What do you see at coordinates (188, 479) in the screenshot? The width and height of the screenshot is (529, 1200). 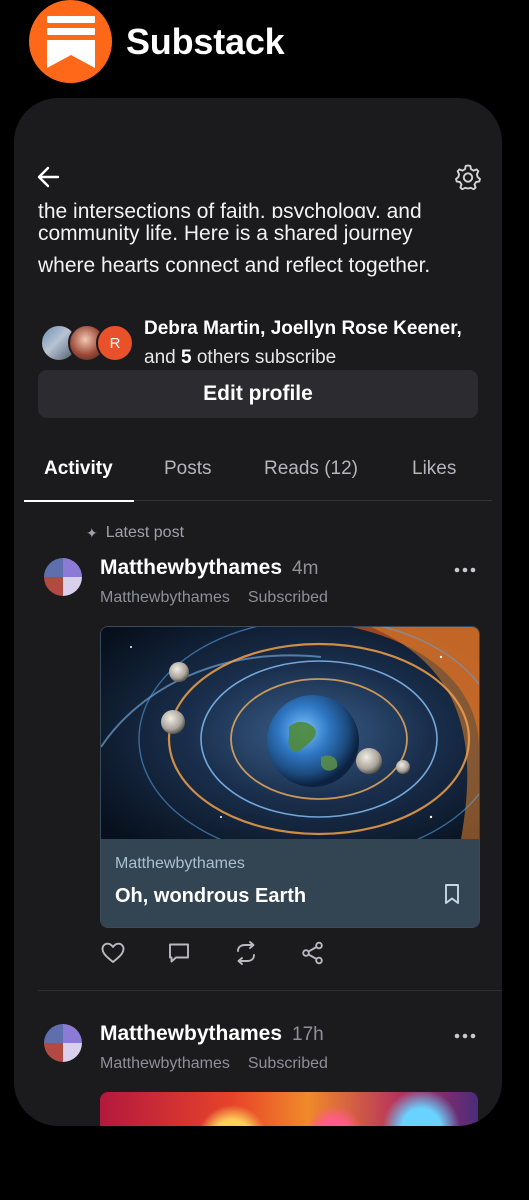 I see `tab-posts: Posts` at bounding box center [188, 479].